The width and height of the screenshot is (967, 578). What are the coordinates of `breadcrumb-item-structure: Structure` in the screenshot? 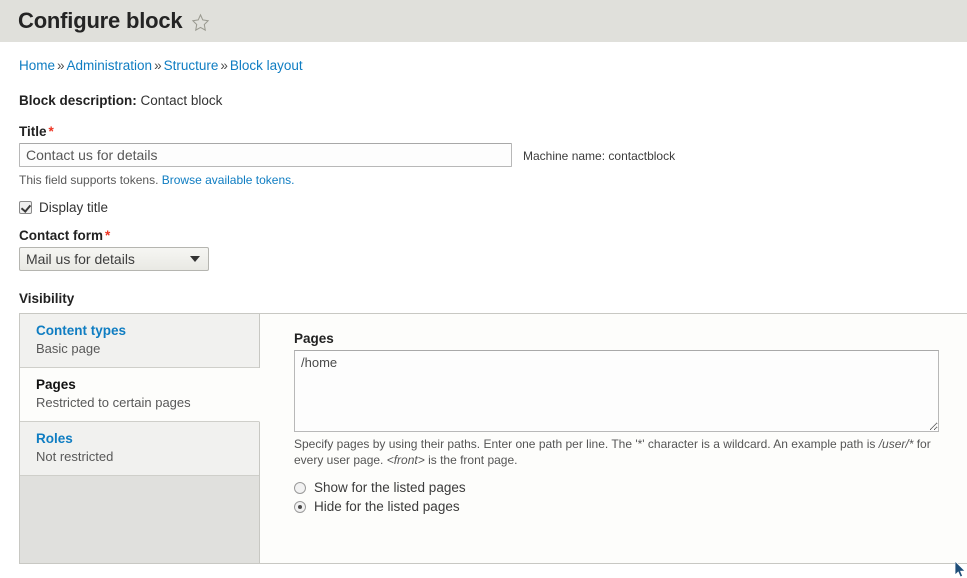 It's located at (191, 65).